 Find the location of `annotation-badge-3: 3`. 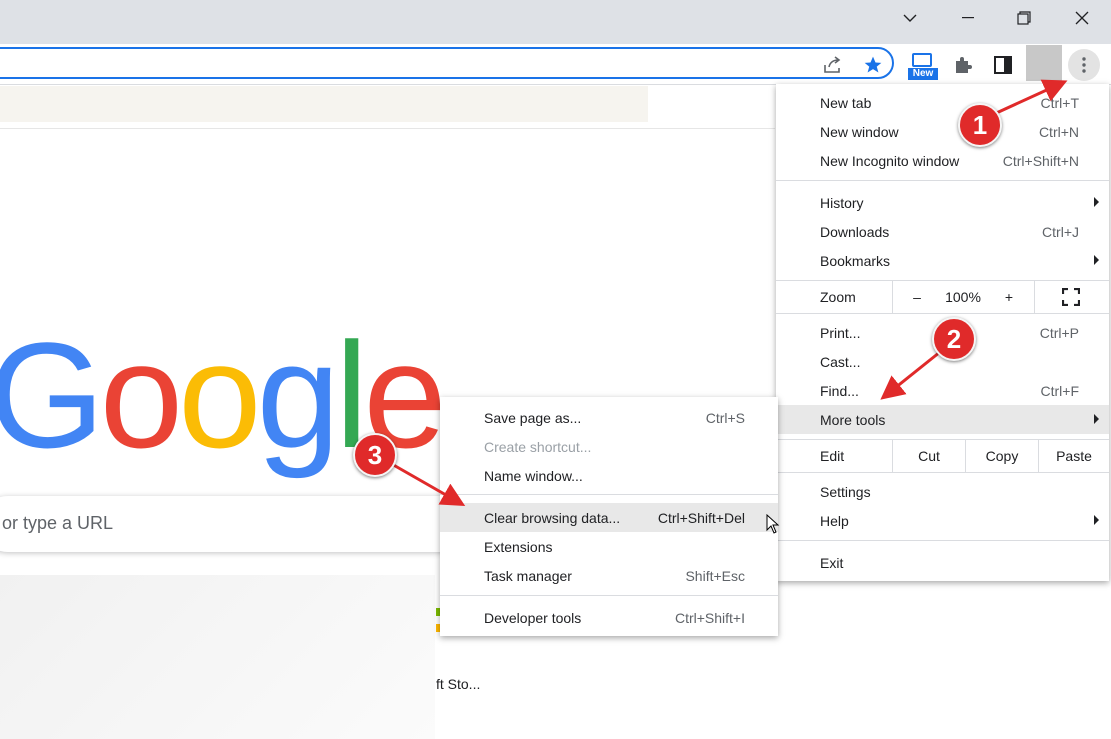

annotation-badge-3: 3 is located at coordinates (375, 455).